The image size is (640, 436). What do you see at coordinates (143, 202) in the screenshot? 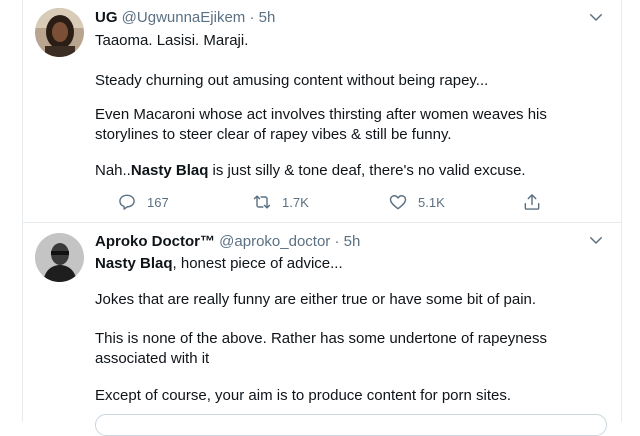
I see `reply-button: 167` at bounding box center [143, 202].